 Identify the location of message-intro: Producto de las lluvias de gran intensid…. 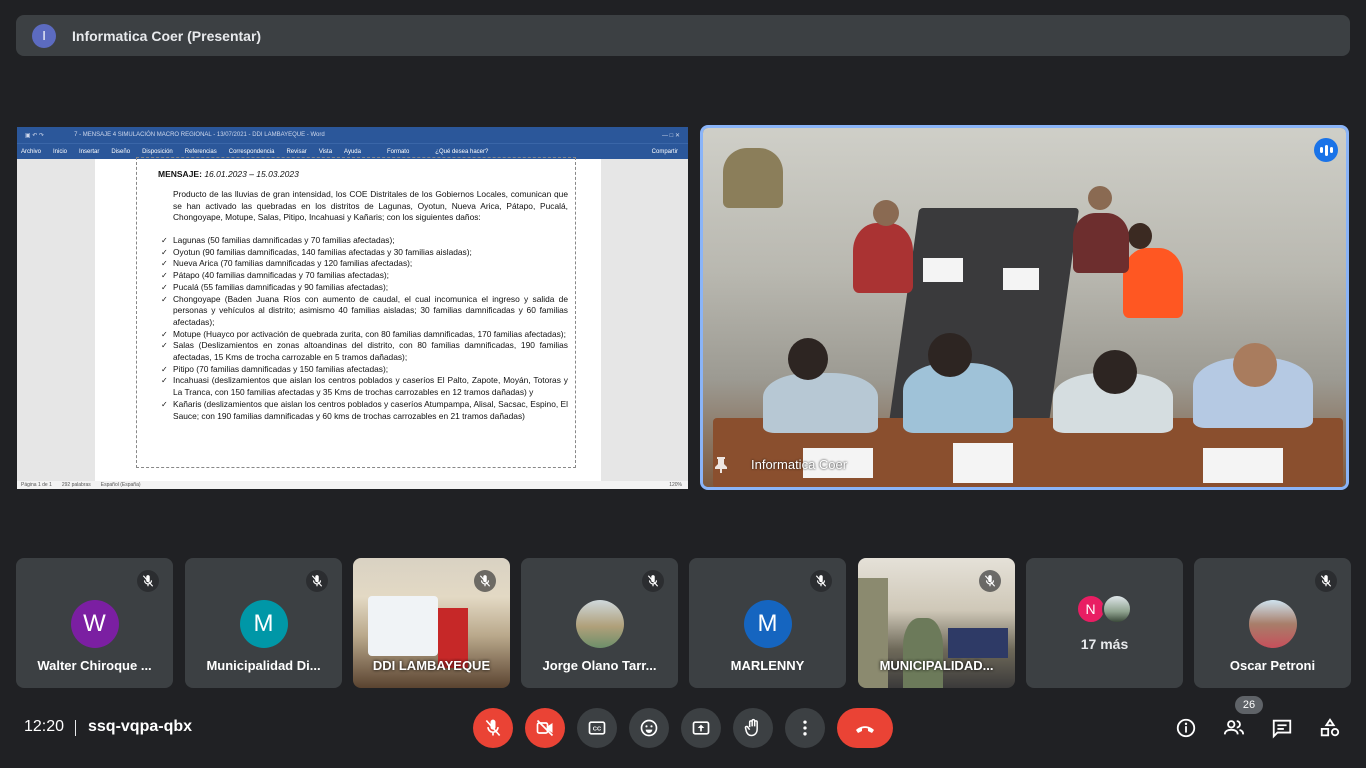
(370, 206).